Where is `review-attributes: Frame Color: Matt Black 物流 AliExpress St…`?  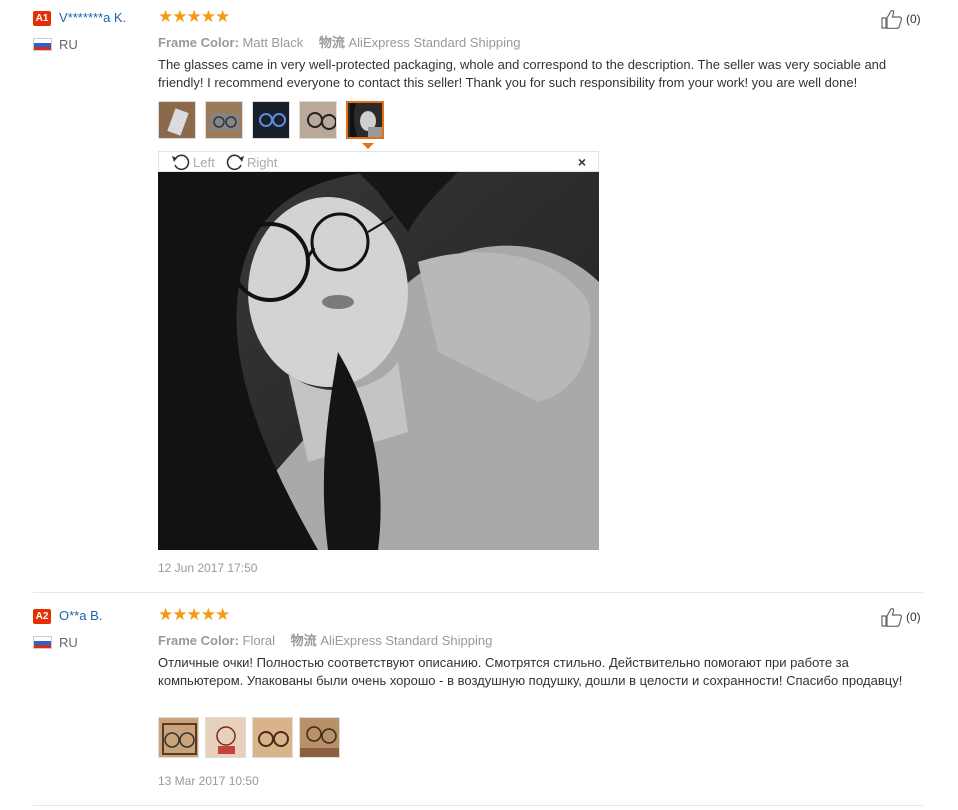 review-attributes: Frame Color: Matt Black 物流 AliExpress St… is located at coordinates (339, 41).